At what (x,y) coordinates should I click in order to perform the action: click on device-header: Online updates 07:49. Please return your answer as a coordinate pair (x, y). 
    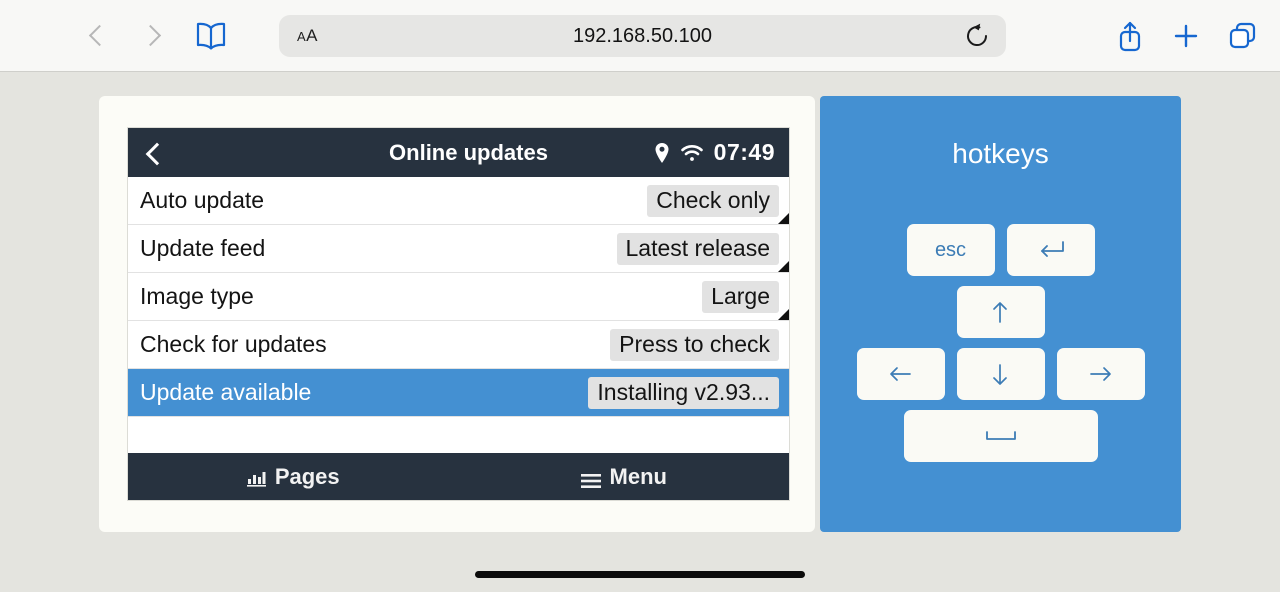
    Looking at the image, I should click on (458, 152).